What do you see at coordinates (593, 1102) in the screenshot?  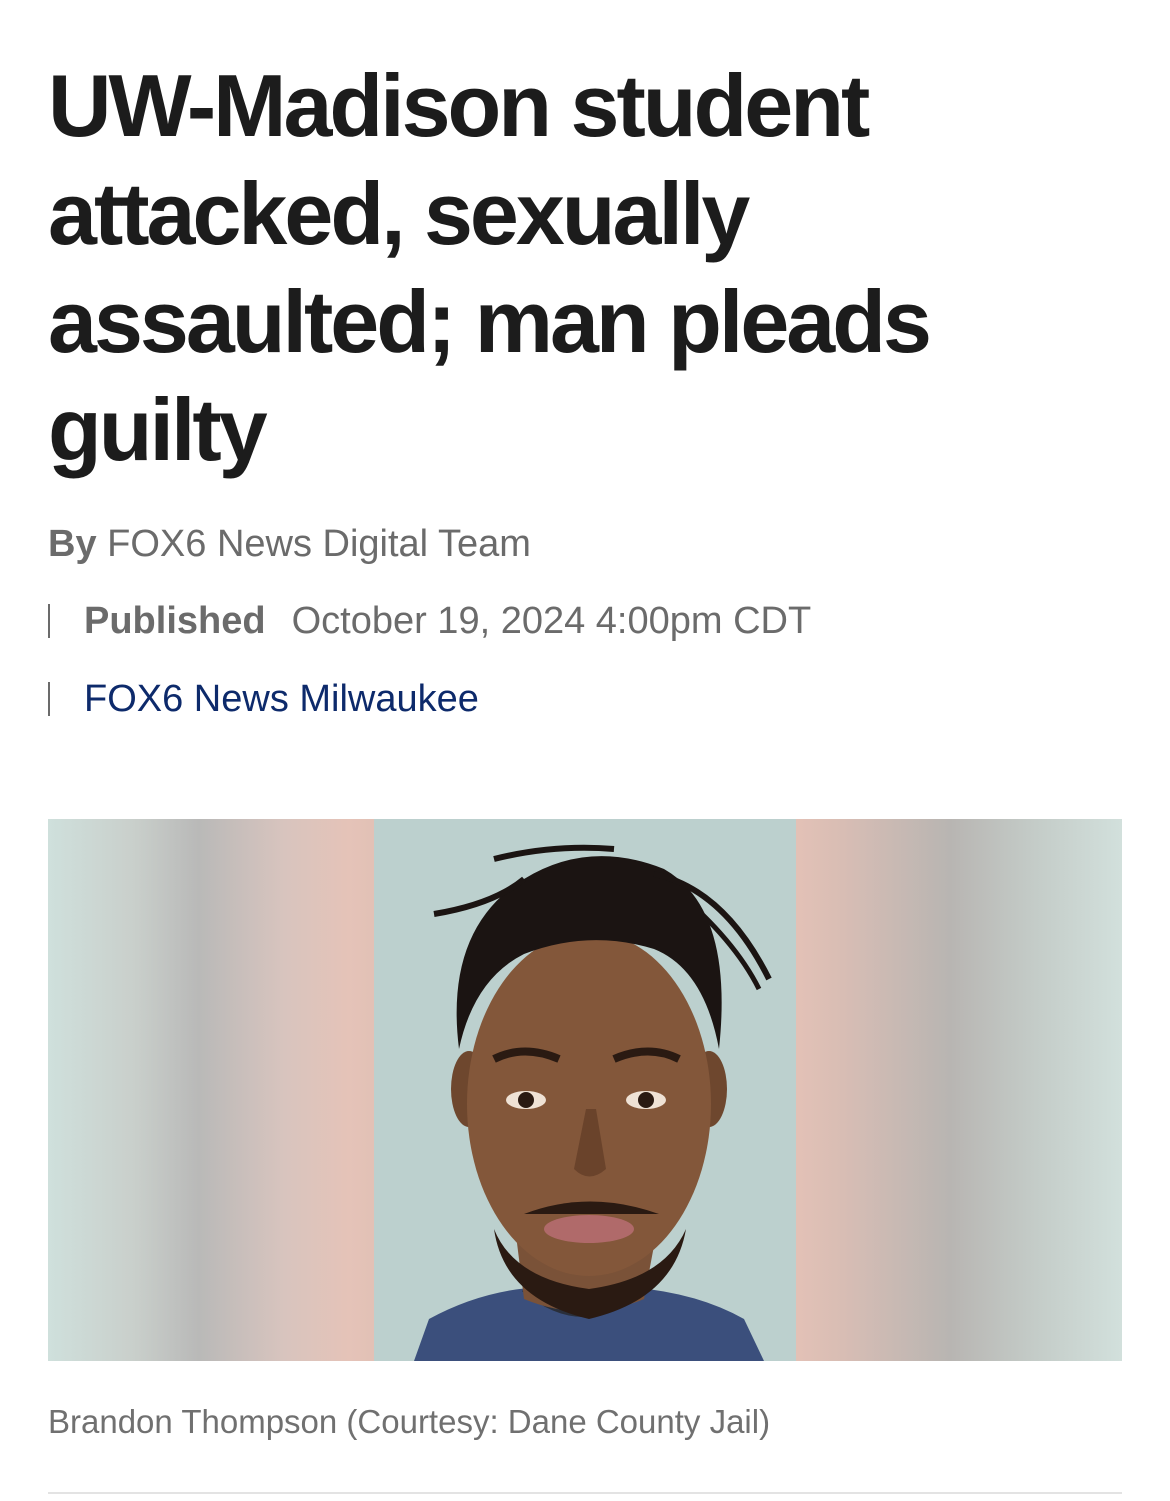 I see `mugshot-figure` at bounding box center [593, 1102].